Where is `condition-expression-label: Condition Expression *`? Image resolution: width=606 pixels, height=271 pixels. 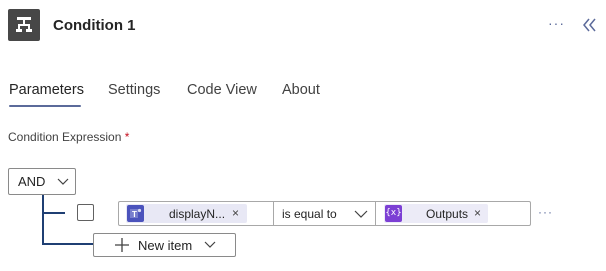
condition-expression-label: Condition Expression * is located at coordinates (68, 137).